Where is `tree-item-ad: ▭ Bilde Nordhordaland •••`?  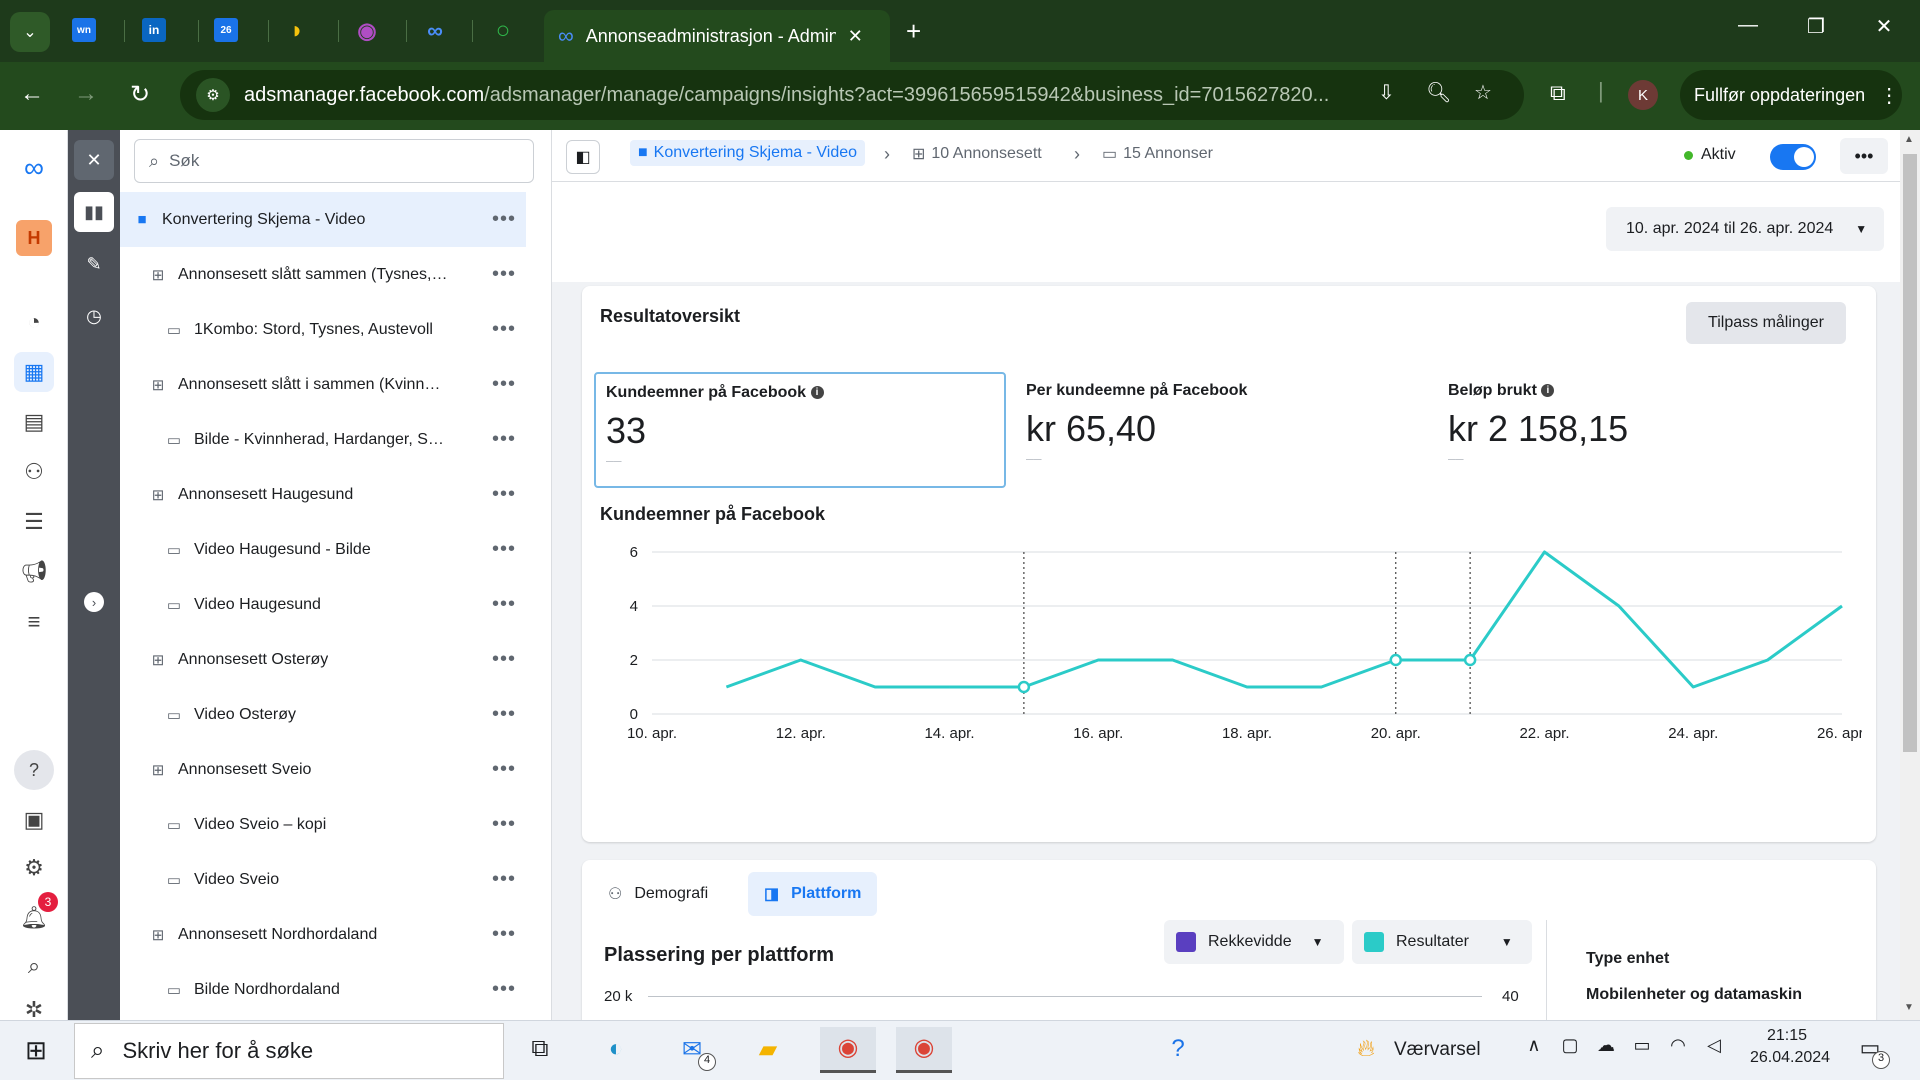 tree-item-ad: ▭ Bilde Nordhordaland ••• is located at coordinates (323, 989).